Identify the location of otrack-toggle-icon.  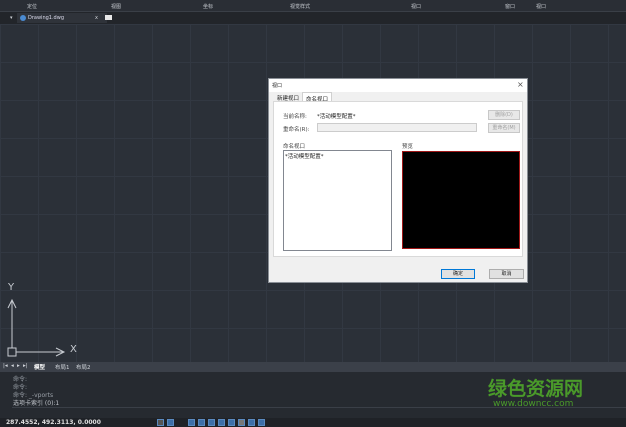
(211, 422).